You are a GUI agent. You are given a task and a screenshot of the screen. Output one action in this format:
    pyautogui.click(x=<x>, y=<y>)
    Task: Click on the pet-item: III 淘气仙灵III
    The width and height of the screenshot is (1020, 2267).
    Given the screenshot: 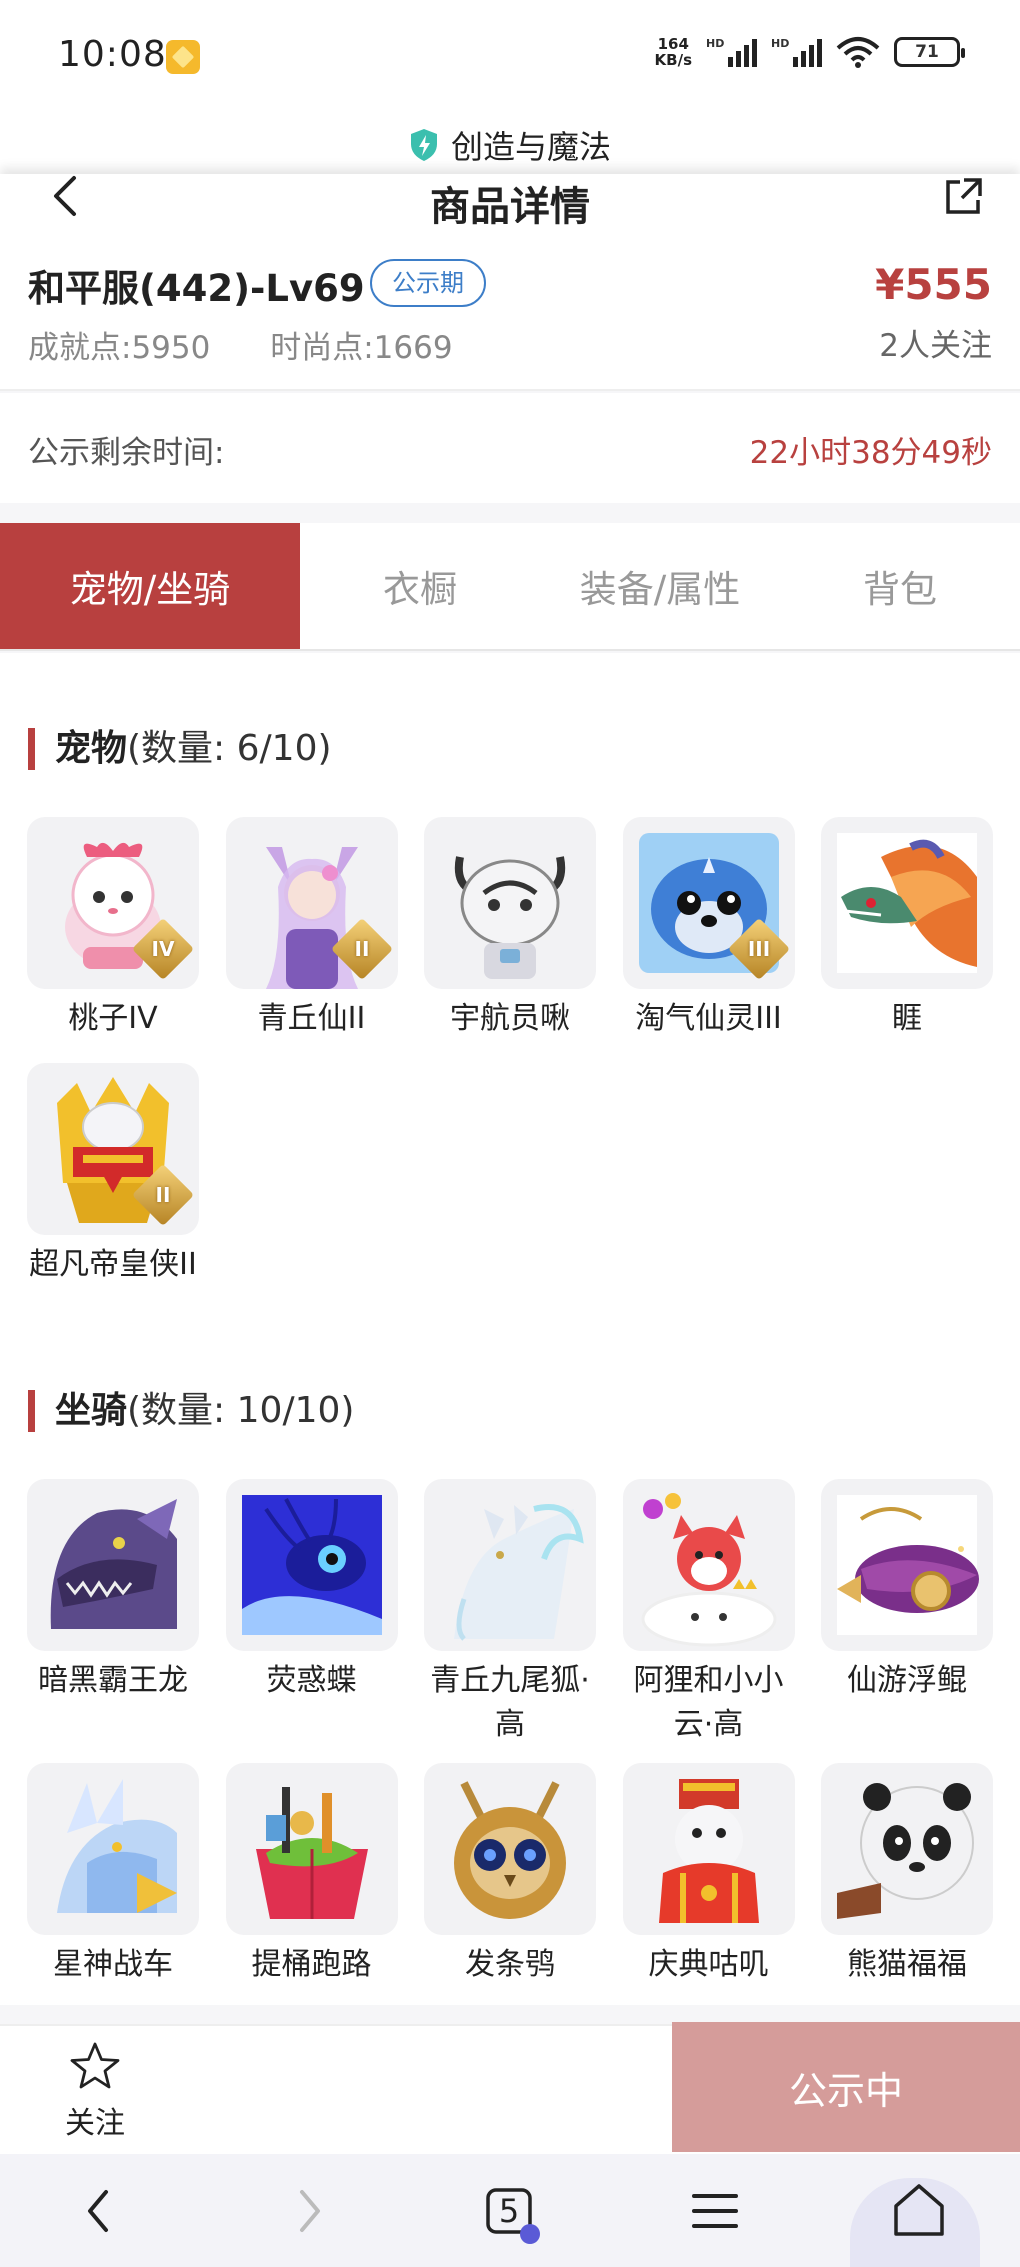 What is the action you would take?
    pyautogui.click(x=708, y=929)
    